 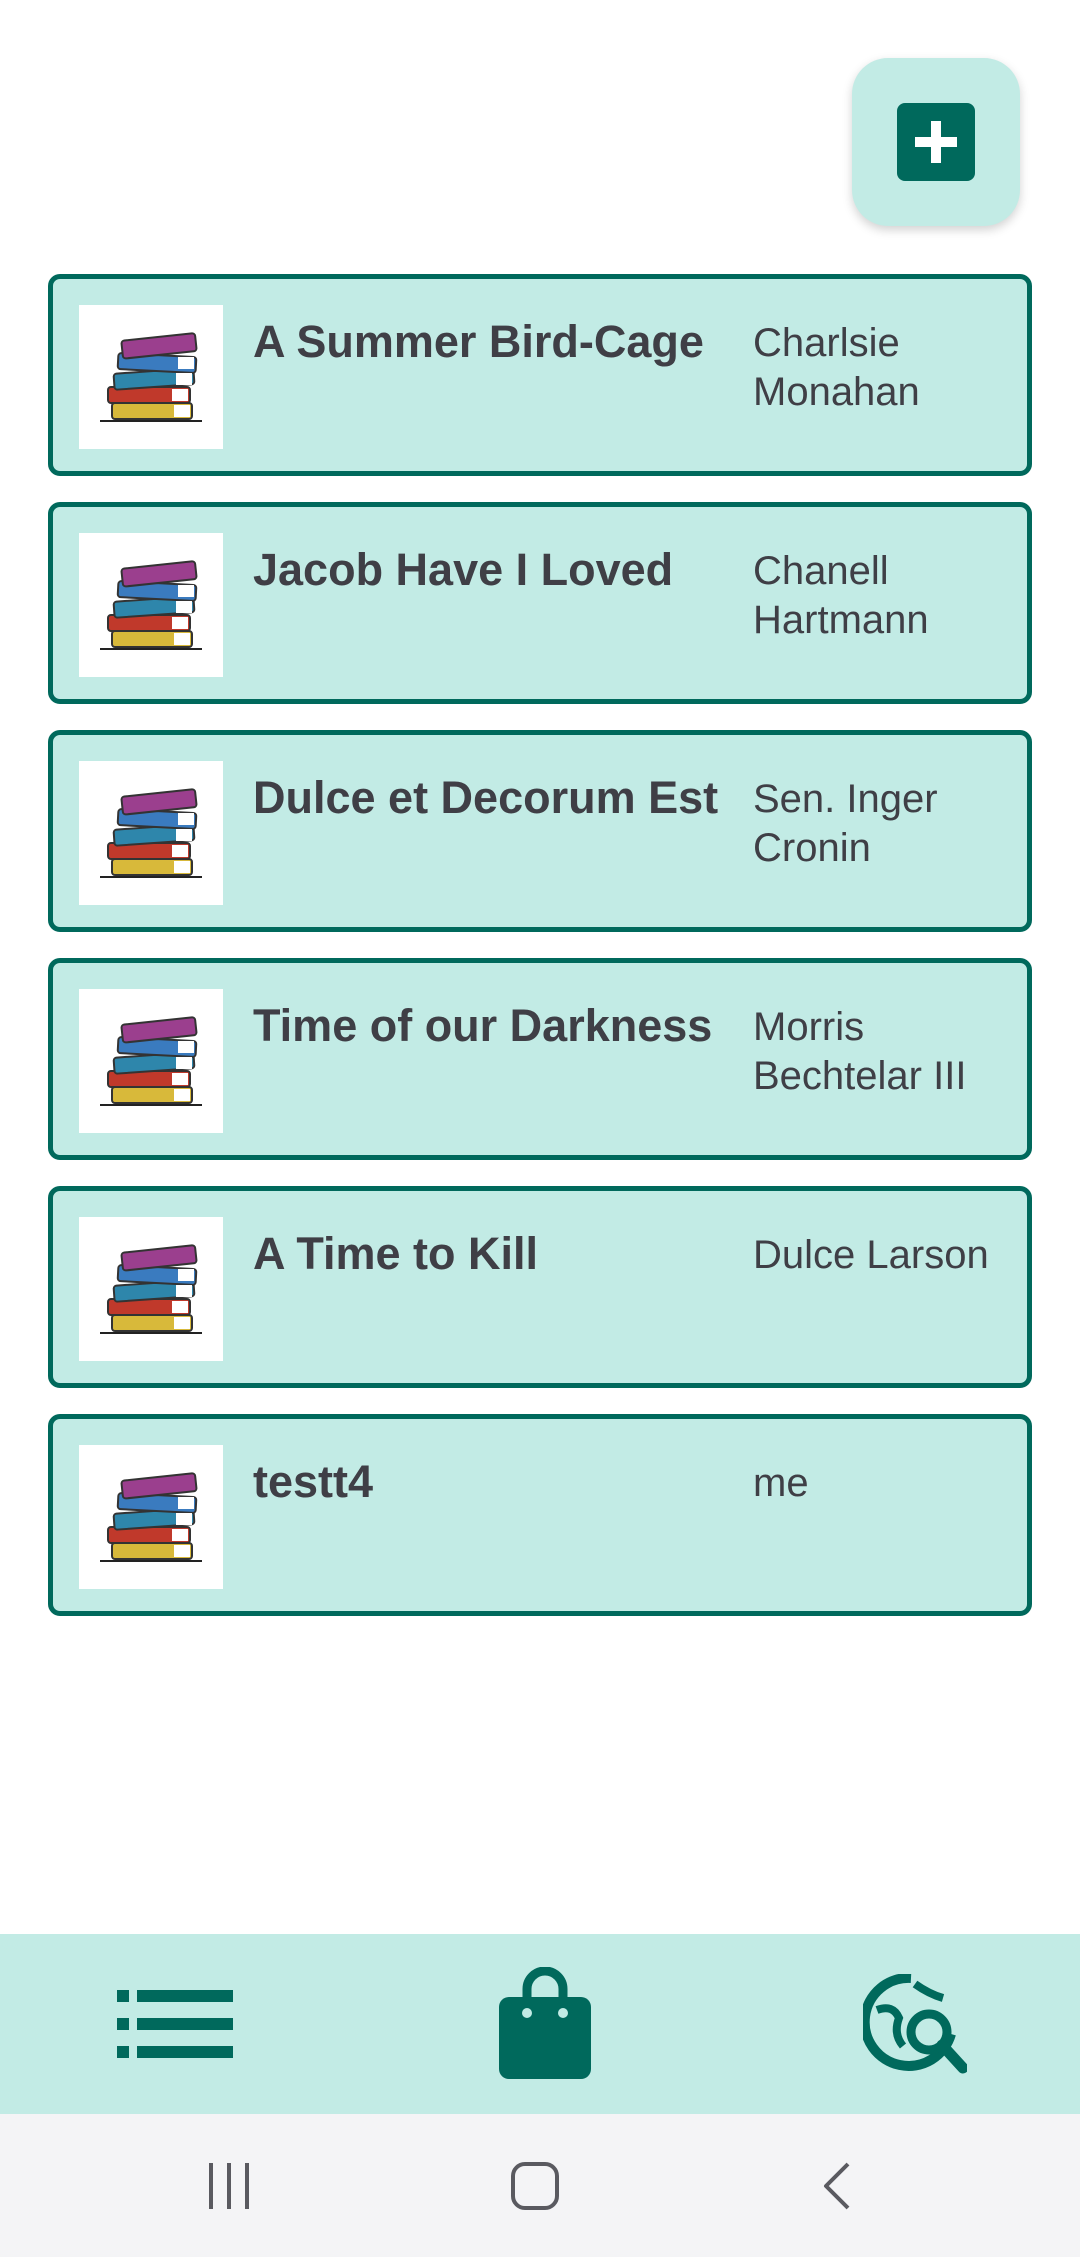 I want to click on bottom-navigation, so click(x=540, y=2024).